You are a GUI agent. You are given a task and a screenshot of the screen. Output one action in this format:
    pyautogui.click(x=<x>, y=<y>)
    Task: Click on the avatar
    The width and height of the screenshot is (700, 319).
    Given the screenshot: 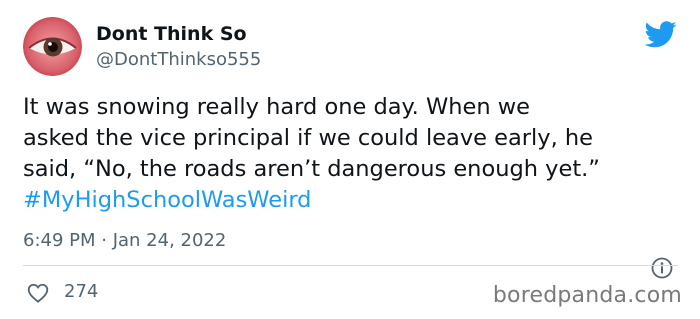 What is the action you would take?
    pyautogui.click(x=52, y=46)
    